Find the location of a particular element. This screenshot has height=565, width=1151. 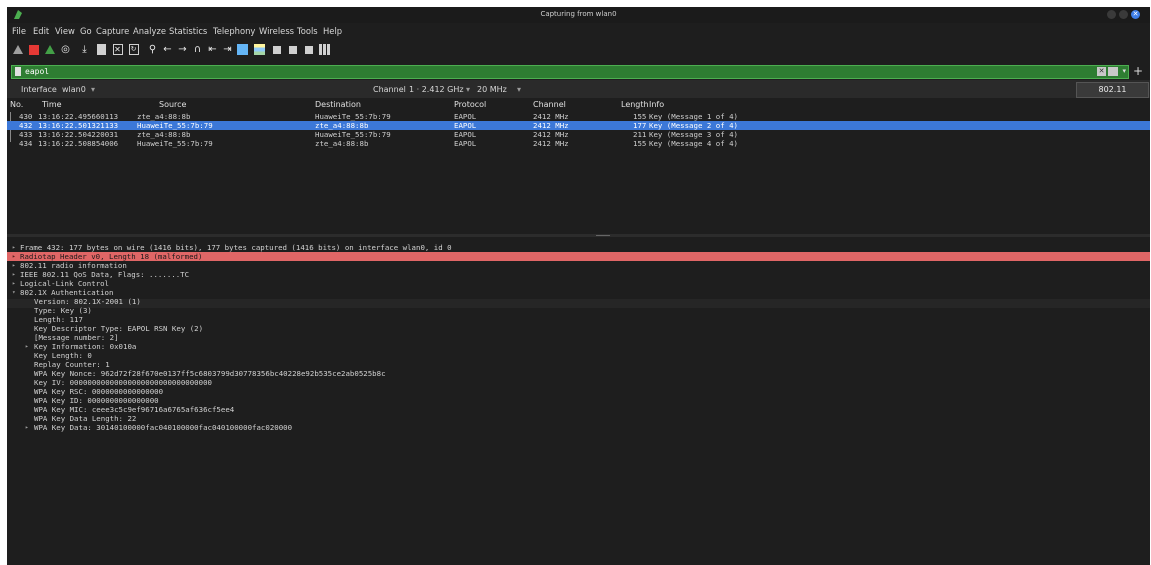

channel-width-select: 20 MHz is located at coordinates (492, 89).